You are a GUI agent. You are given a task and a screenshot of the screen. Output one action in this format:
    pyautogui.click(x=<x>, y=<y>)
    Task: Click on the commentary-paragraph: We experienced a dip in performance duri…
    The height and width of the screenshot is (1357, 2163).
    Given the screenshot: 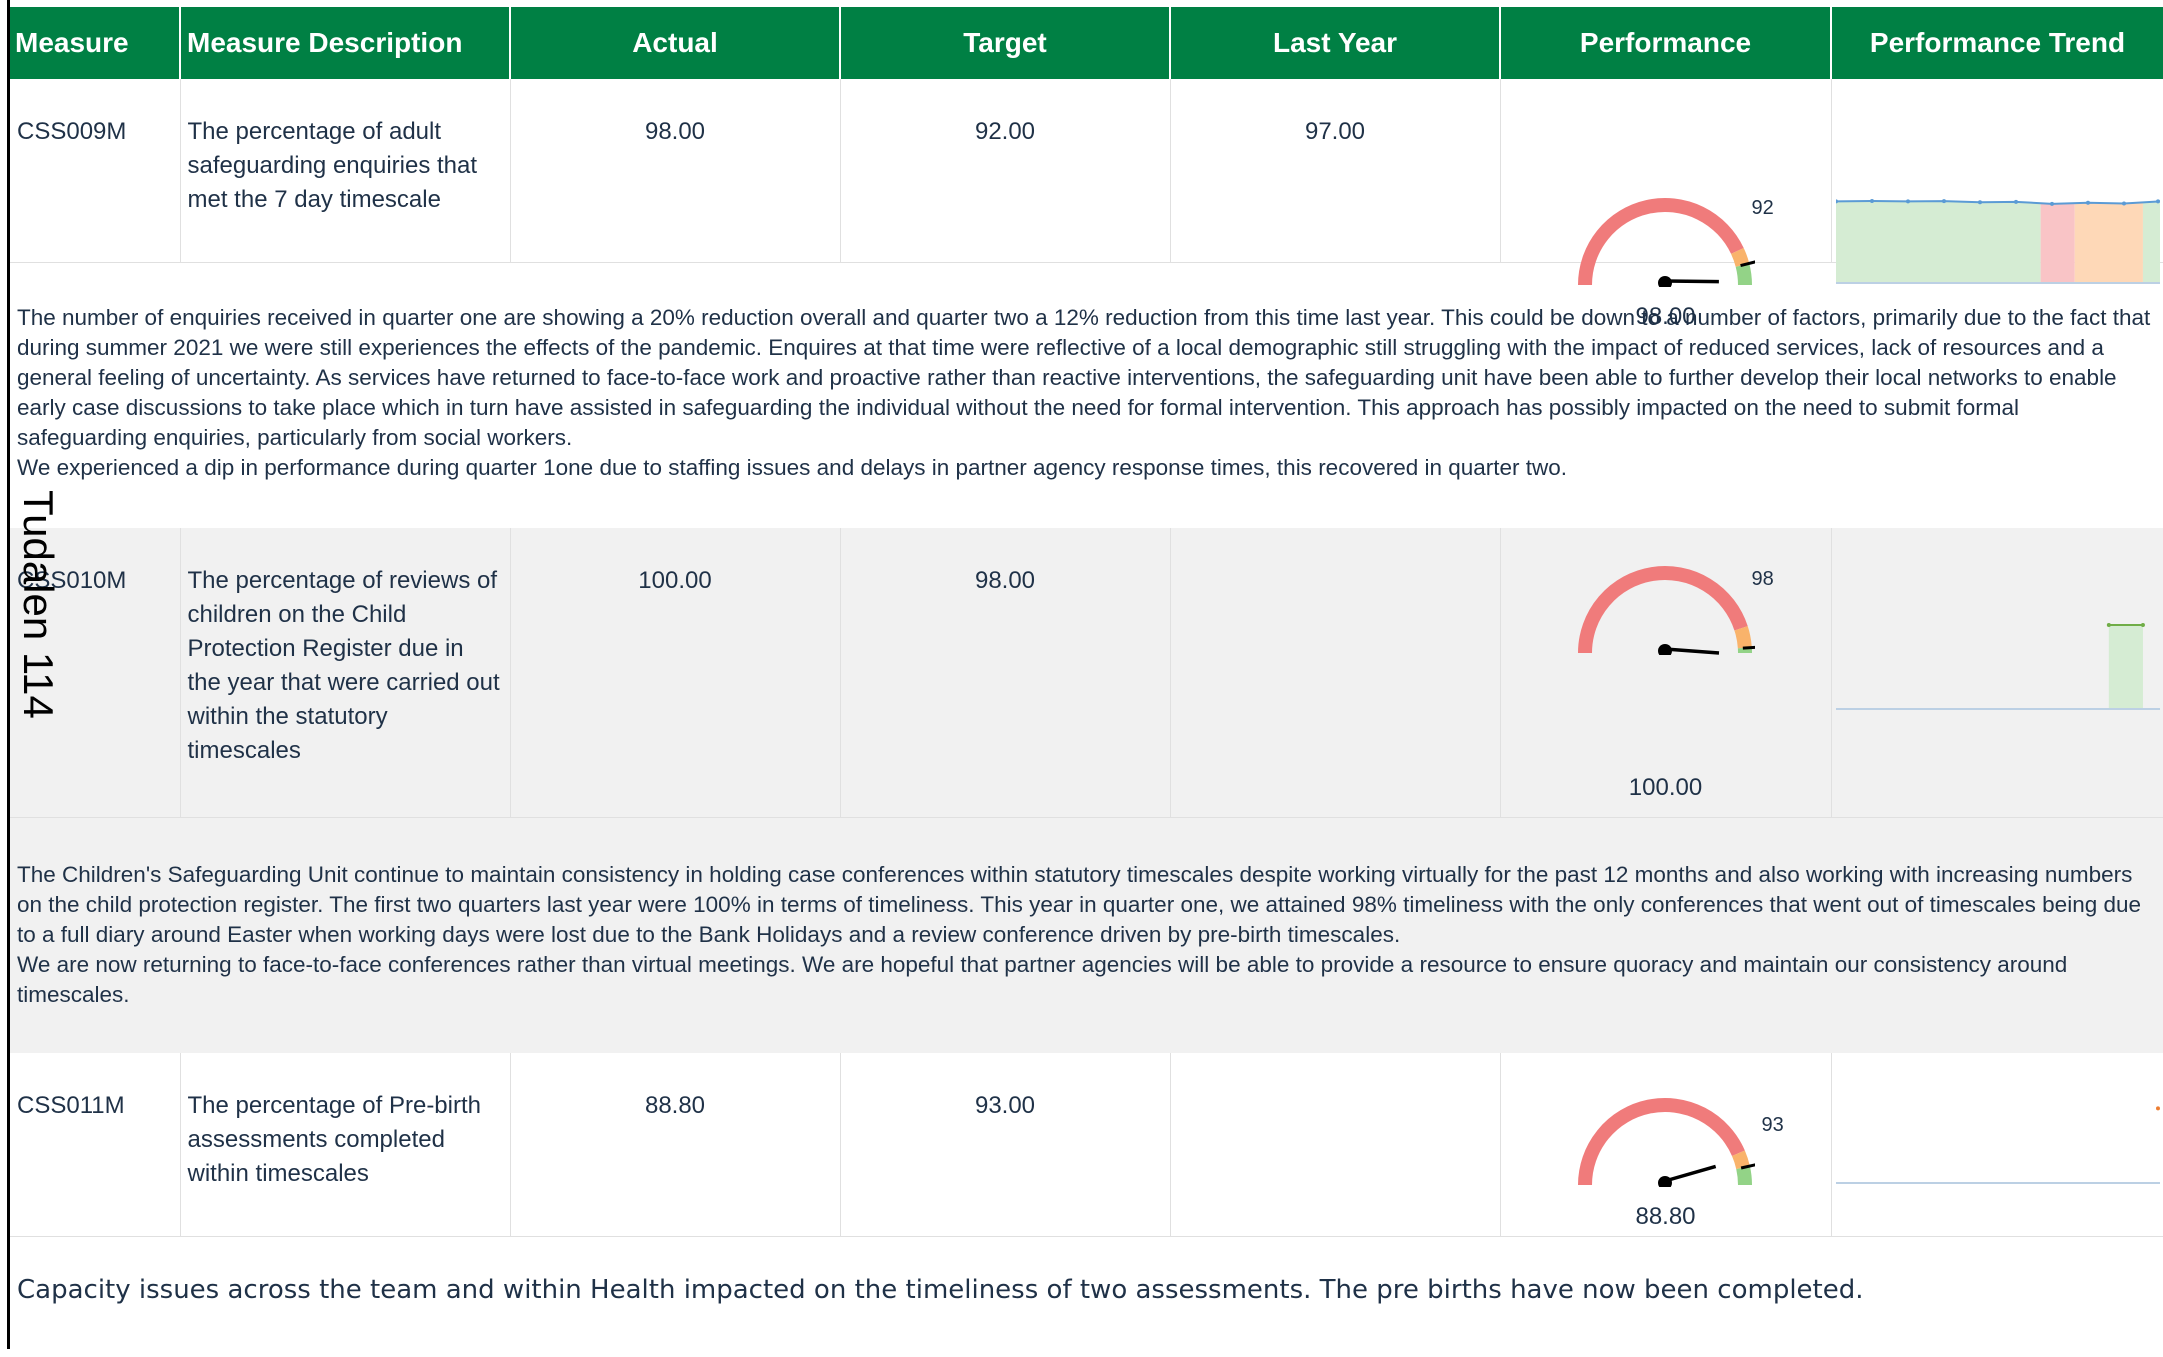 What is the action you would take?
    pyautogui.click(x=1086, y=468)
    